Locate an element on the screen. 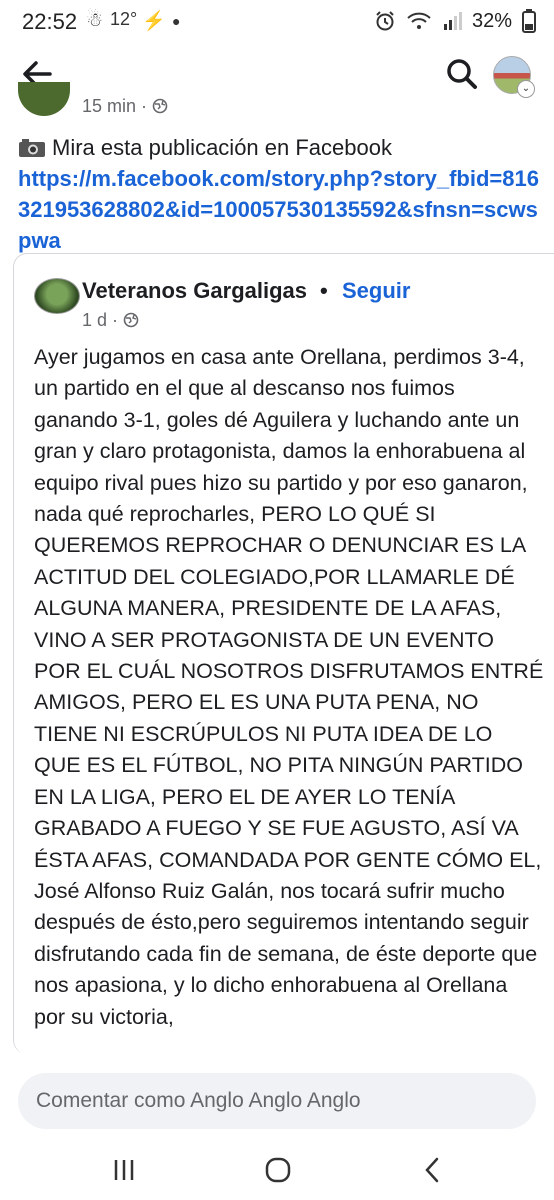  comment-input: Comentar como Anglo Anglo Anglo is located at coordinates (277, 1101).